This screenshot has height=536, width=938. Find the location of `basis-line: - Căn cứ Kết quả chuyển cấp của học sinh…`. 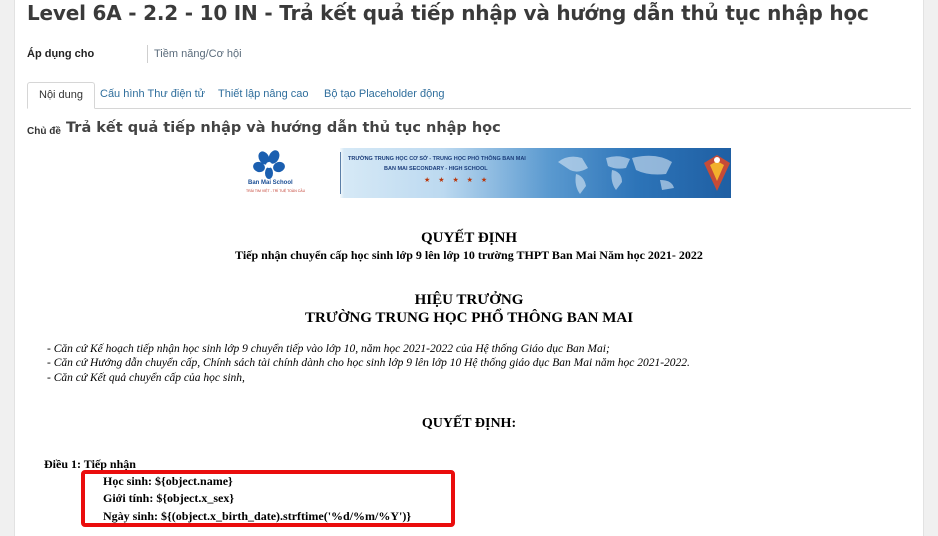

basis-line: - Căn cứ Kết quả chuyển cấp của học sinh… is located at coordinates (146, 378).